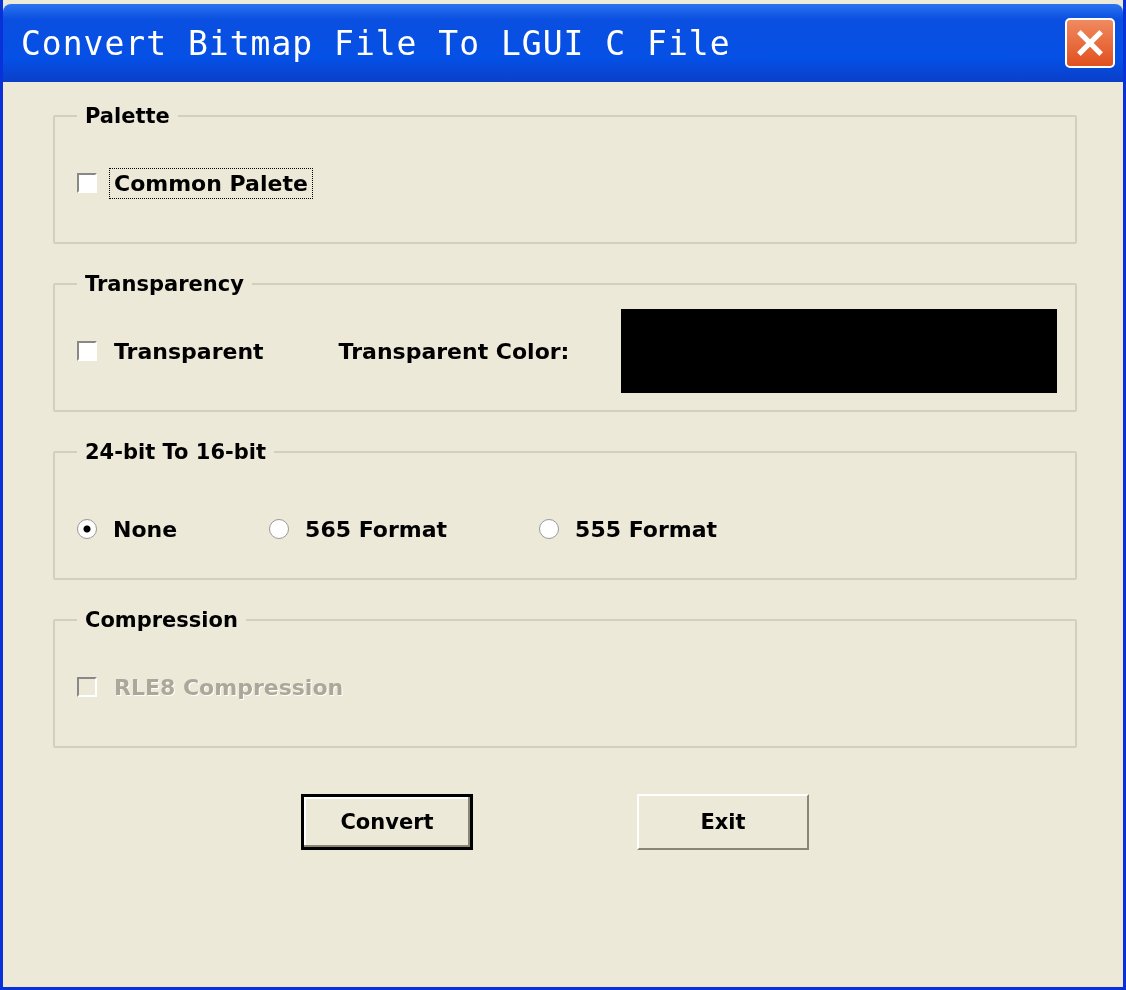  Describe the element at coordinates (127, 116) in the screenshot. I see `group-title: Palette` at that location.